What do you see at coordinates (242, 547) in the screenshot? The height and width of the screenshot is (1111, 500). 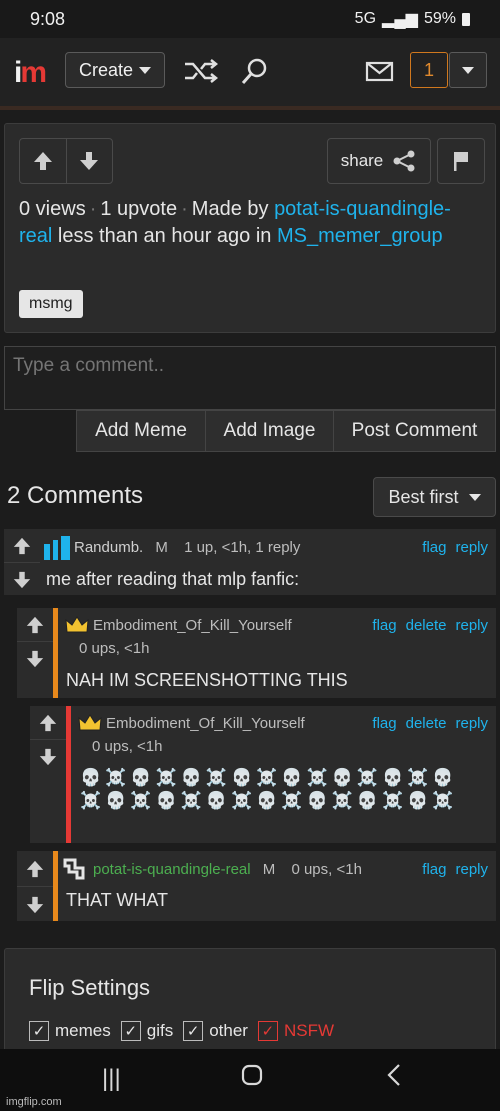 I see `comment-meta: 1 up, <1h, 1 reply` at bounding box center [242, 547].